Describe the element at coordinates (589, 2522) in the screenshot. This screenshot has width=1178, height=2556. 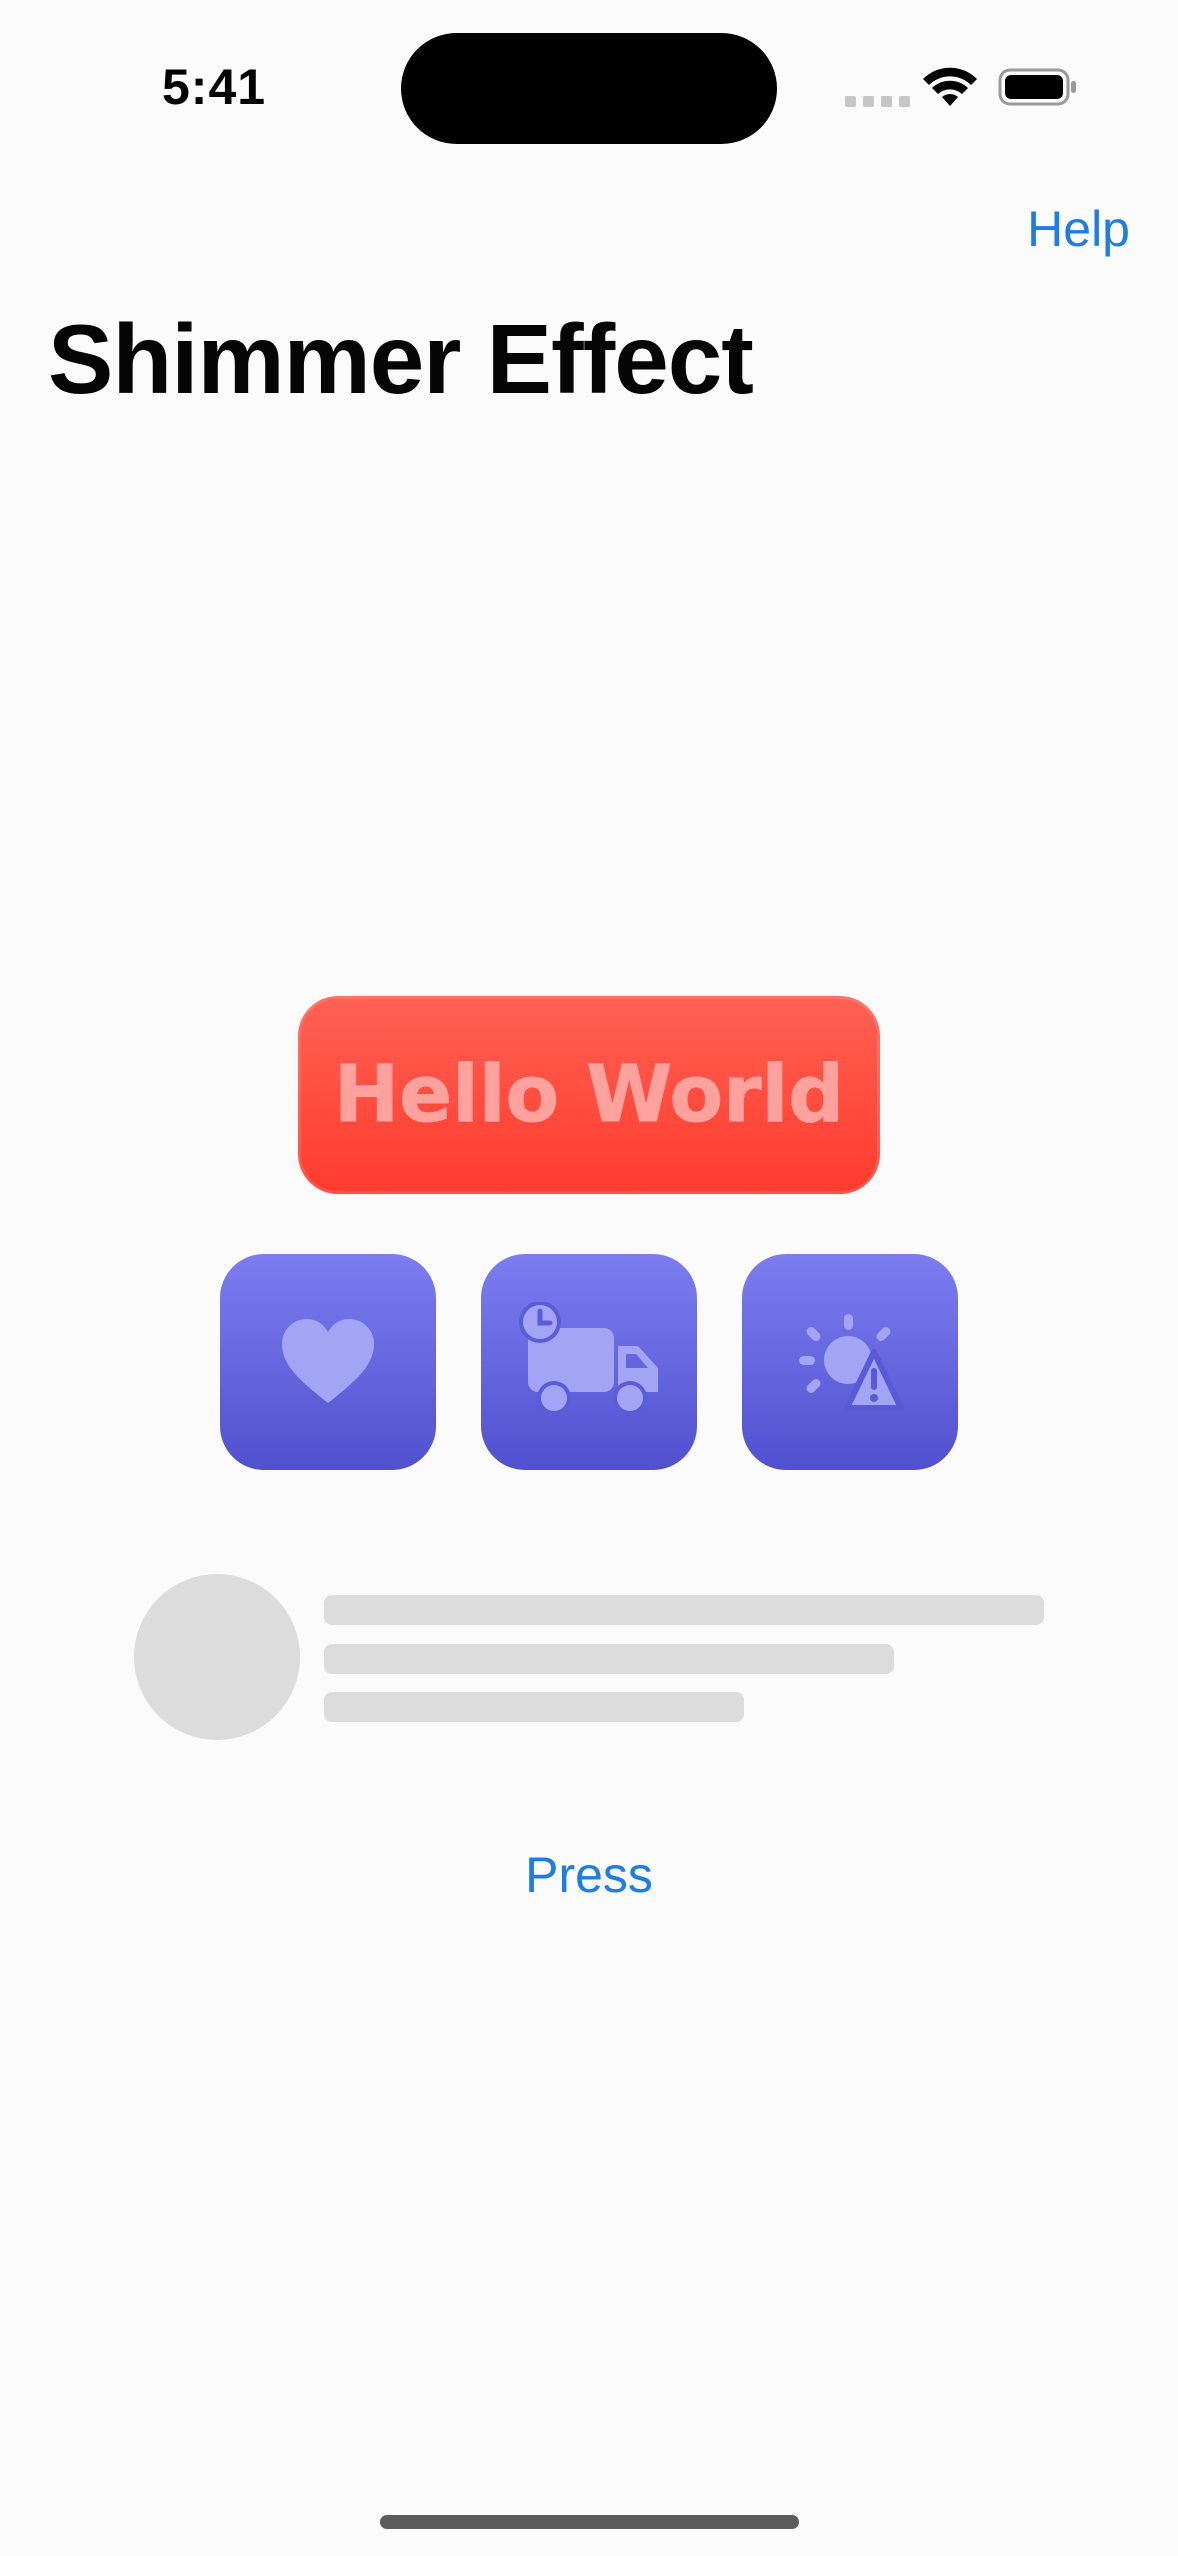
I see `home-indicator` at that location.